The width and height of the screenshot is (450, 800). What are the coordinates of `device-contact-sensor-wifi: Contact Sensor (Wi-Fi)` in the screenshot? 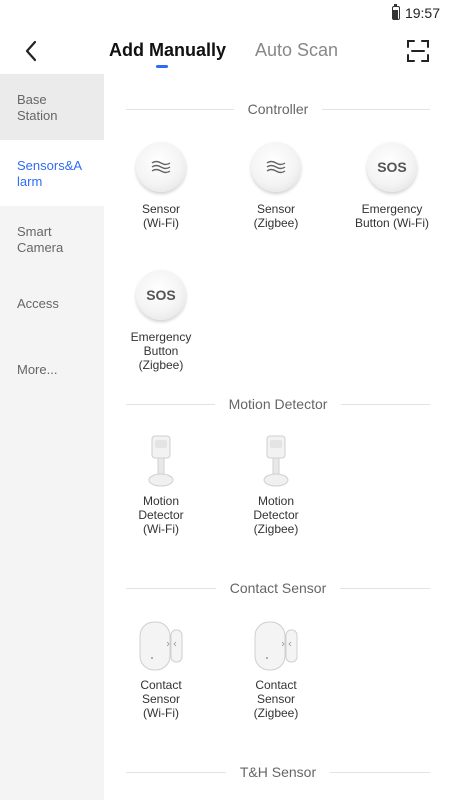 It's located at (161, 669).